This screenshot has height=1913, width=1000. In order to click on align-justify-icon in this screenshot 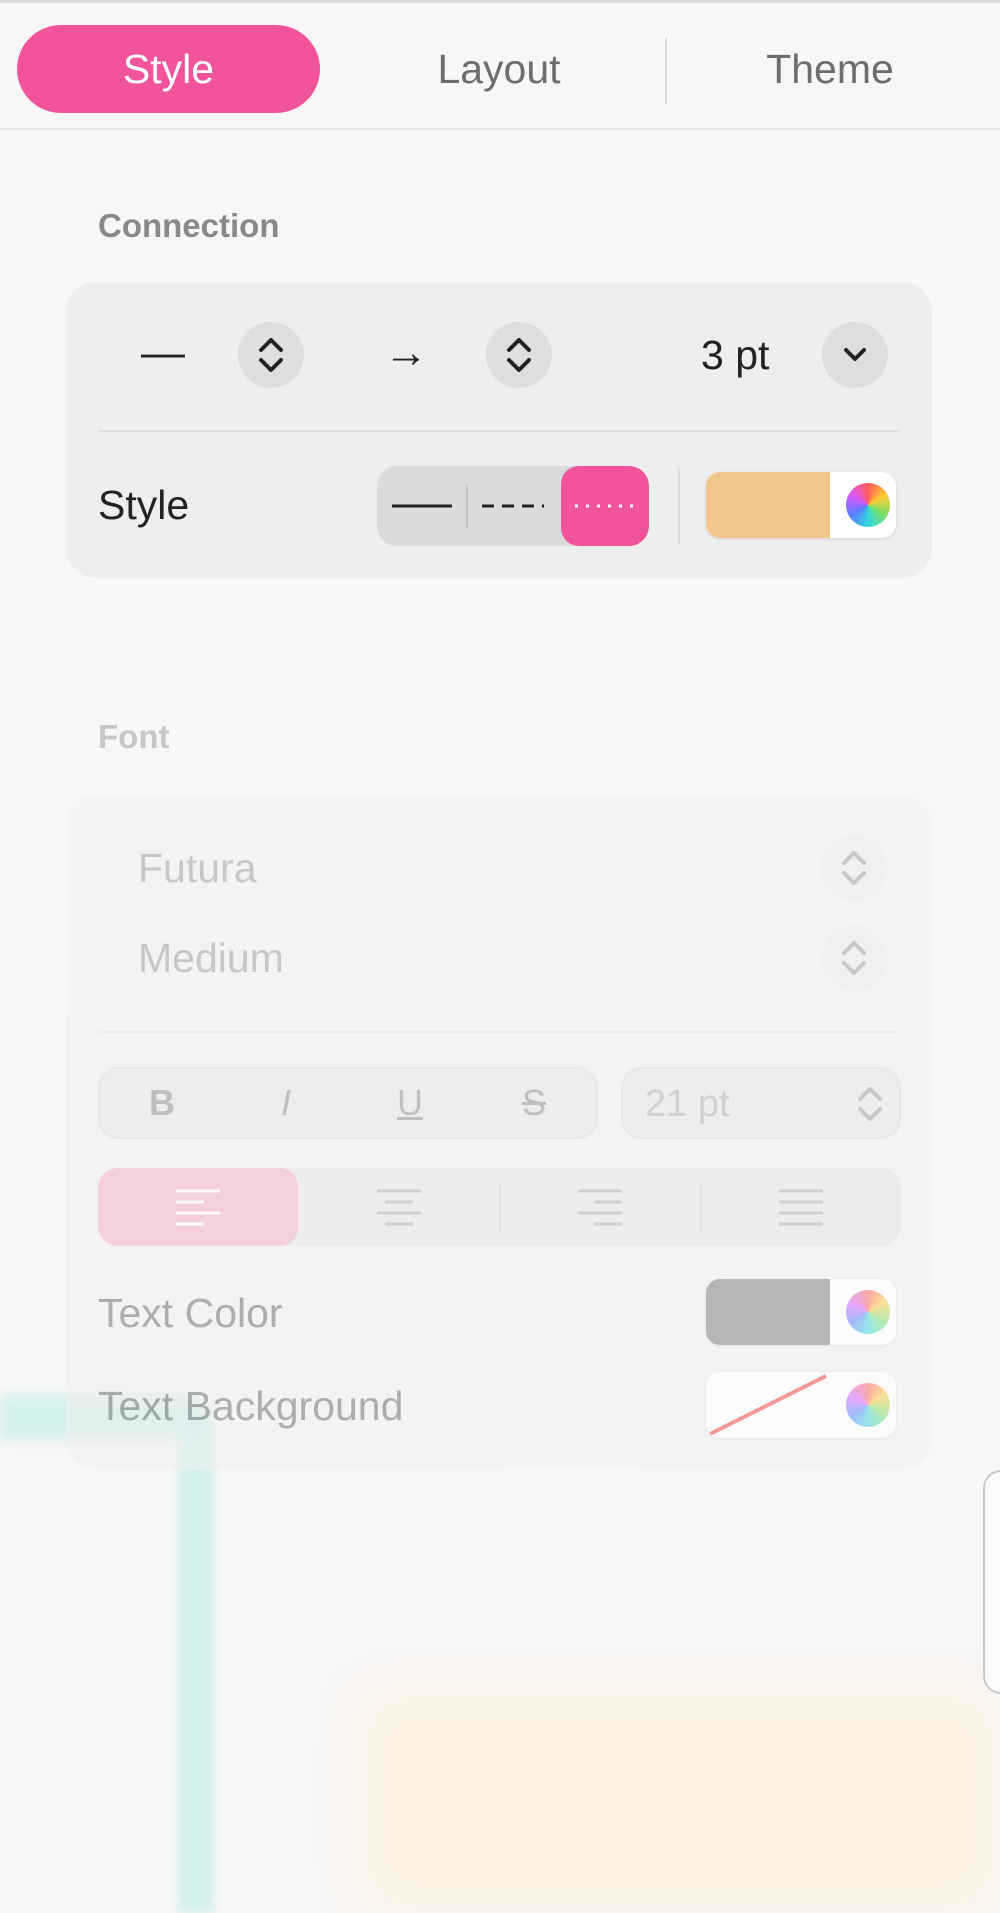, I will do `click(801, 1207)`.